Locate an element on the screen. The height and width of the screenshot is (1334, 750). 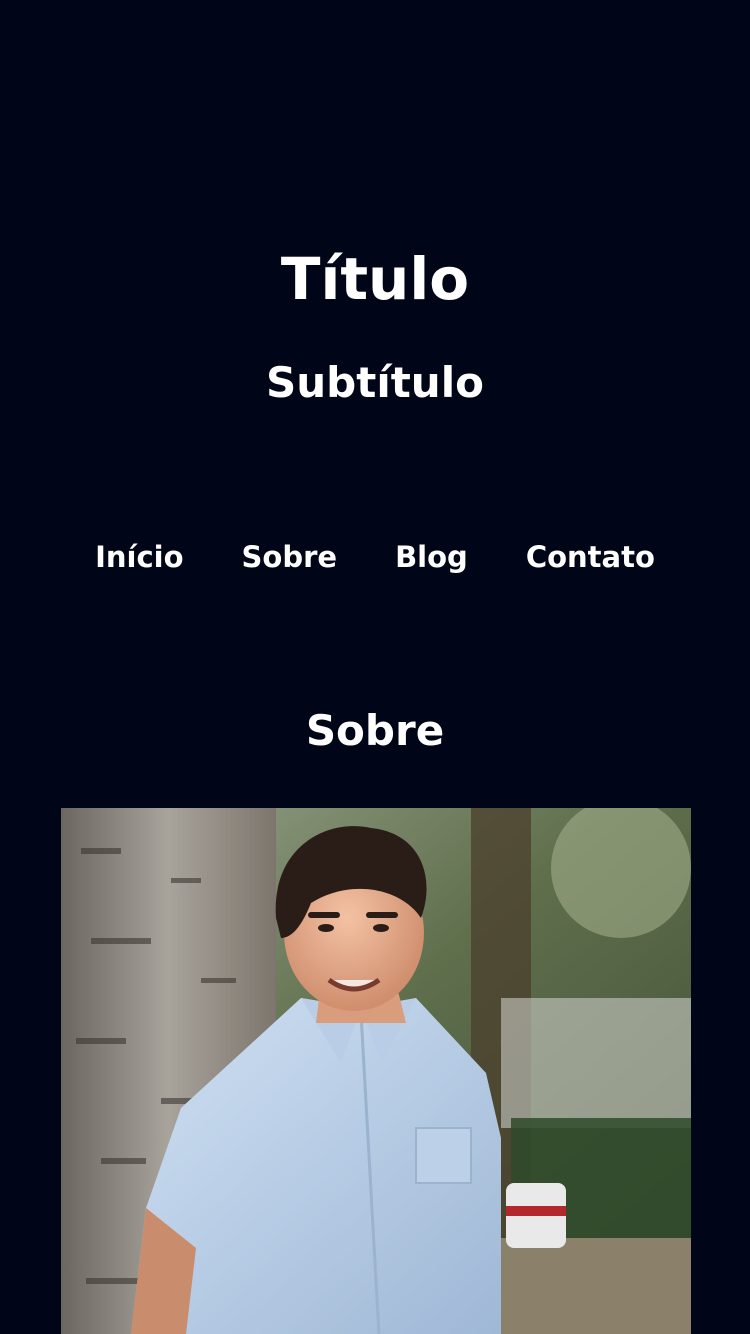
nav-item-blog: Blog is located at coordinates (431, 557).